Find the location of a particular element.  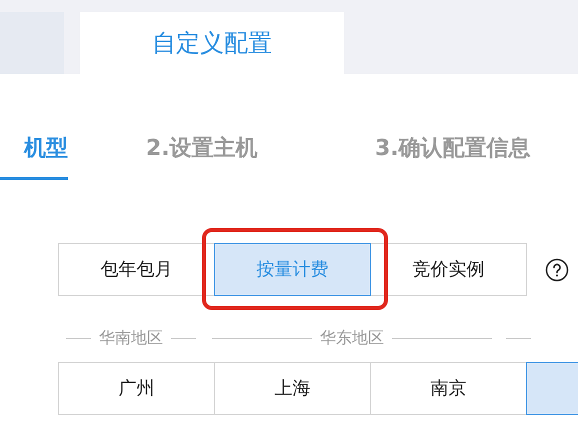

region-group-label: 华东地区 is located at coordinates (352, 338).